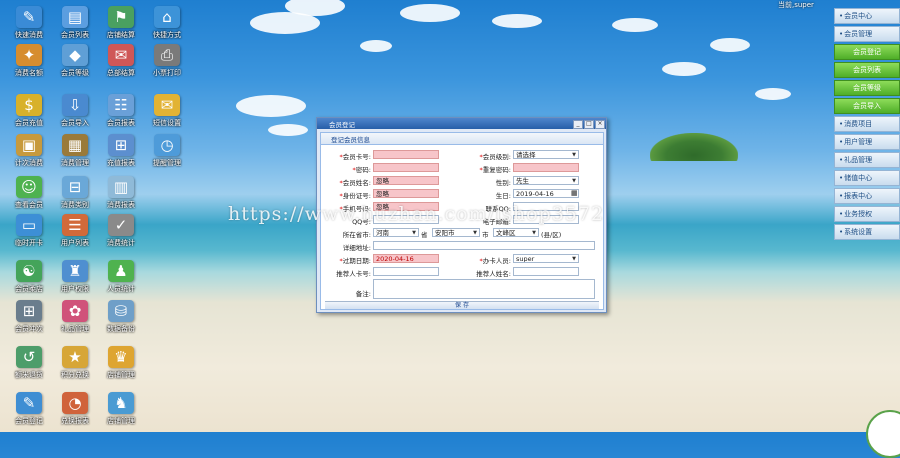 The image size is (900, 458). What do you see at coordinates (456, 232) in the screenshot?
I see `city-select: 安阳市` at bounding box center [456, 232].